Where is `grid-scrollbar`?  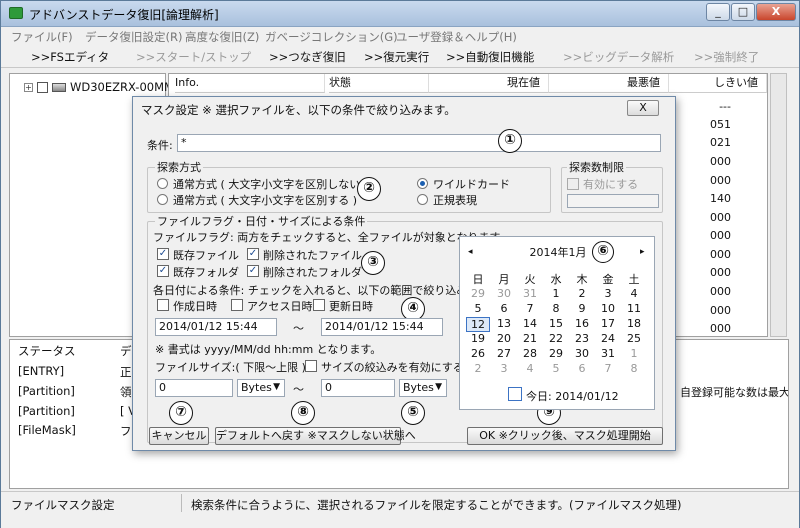
grid-scrollbar is located at coordinates (778, 205).